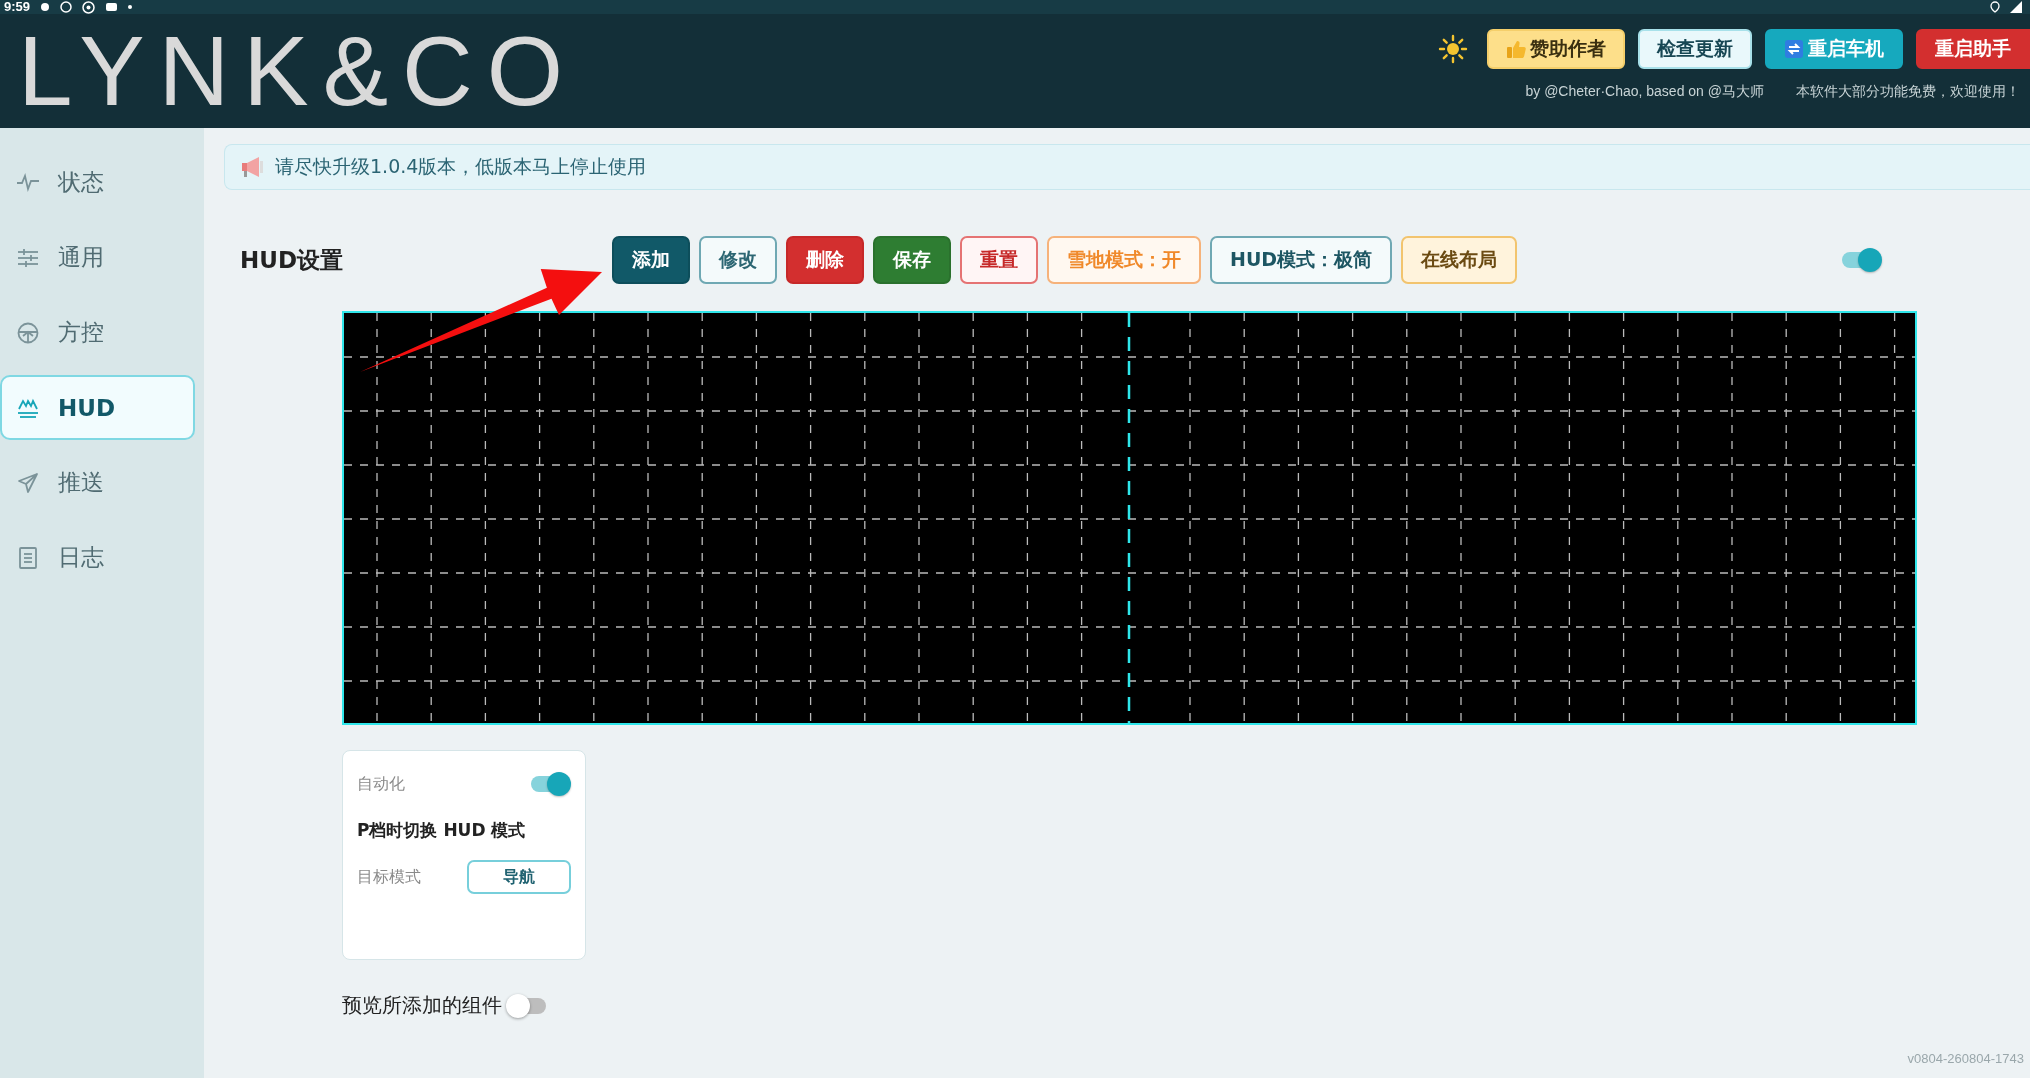 This screenshot has height=1078, width=2030. What do you see at coordinates (1556, 49) in the screenshot?
I see `header-button: 赞助作者` at bounding box center [1556, 49].